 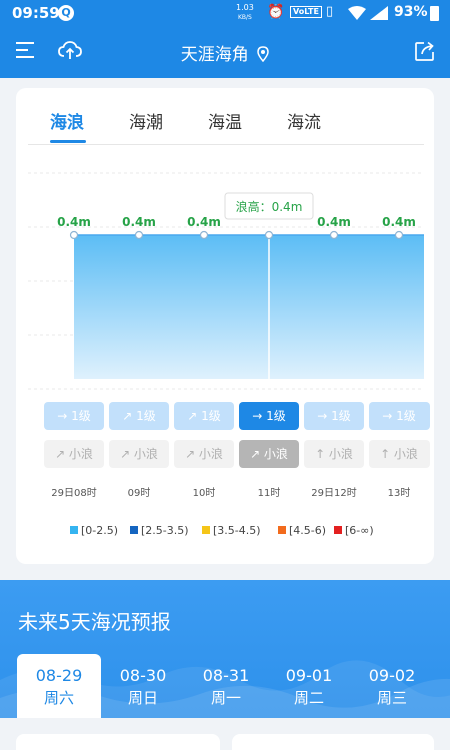 What do you see at coordinates (245, 7) in the screenshot?
I see `network-speed-value: 1.03` at bounding box center [245, 7].